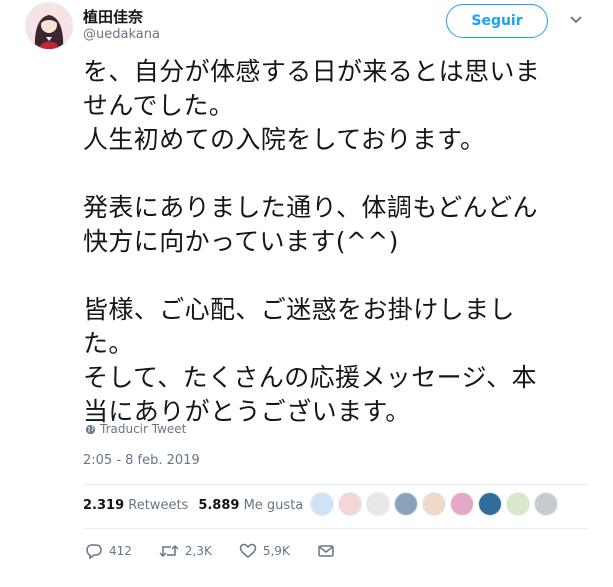 This screenshot has width=613, height=587. Describe the element at coordinates (248, 550) in the screenshot. I see `heart-icon` at that location.